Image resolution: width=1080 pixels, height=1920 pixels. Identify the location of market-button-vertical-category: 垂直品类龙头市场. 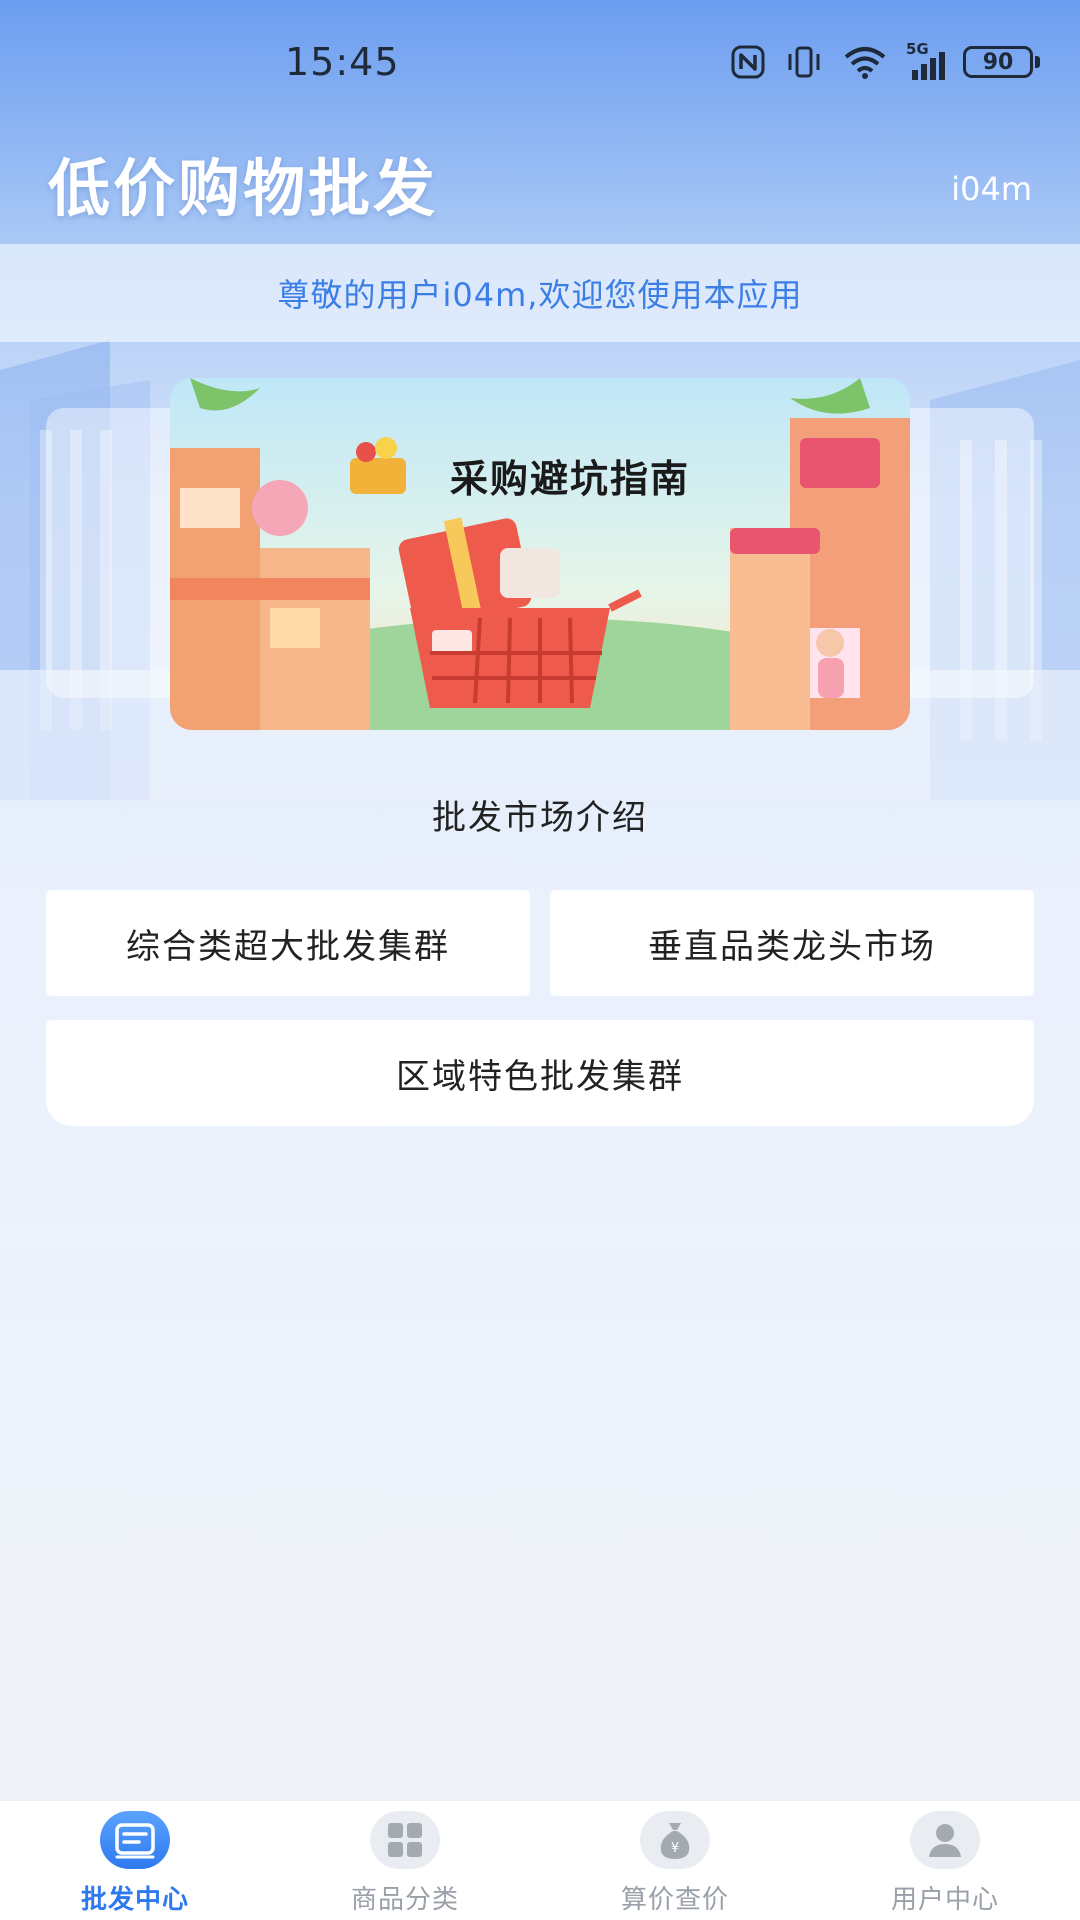
(792, 943).